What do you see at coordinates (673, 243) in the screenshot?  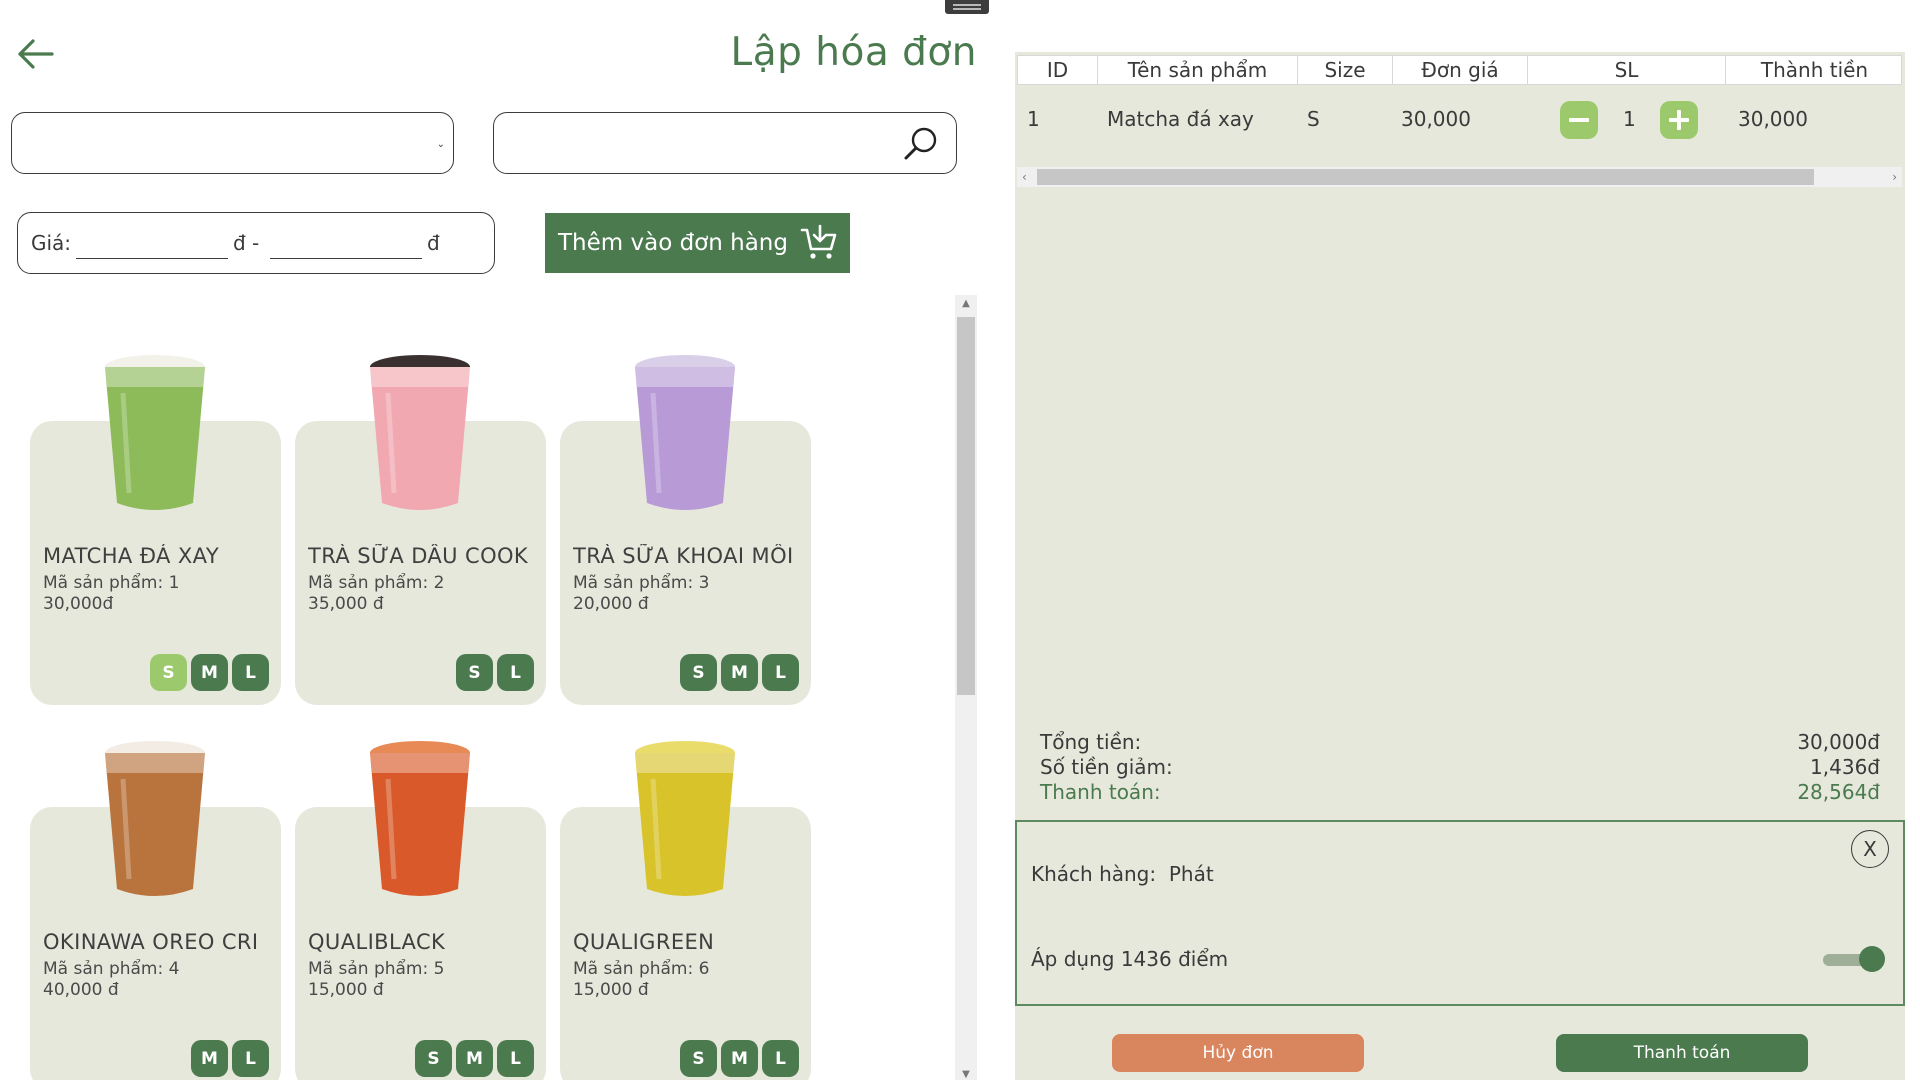 I see `add-to-order-label: Thêm vào đơn hàng` at bounding box center [673, 243].